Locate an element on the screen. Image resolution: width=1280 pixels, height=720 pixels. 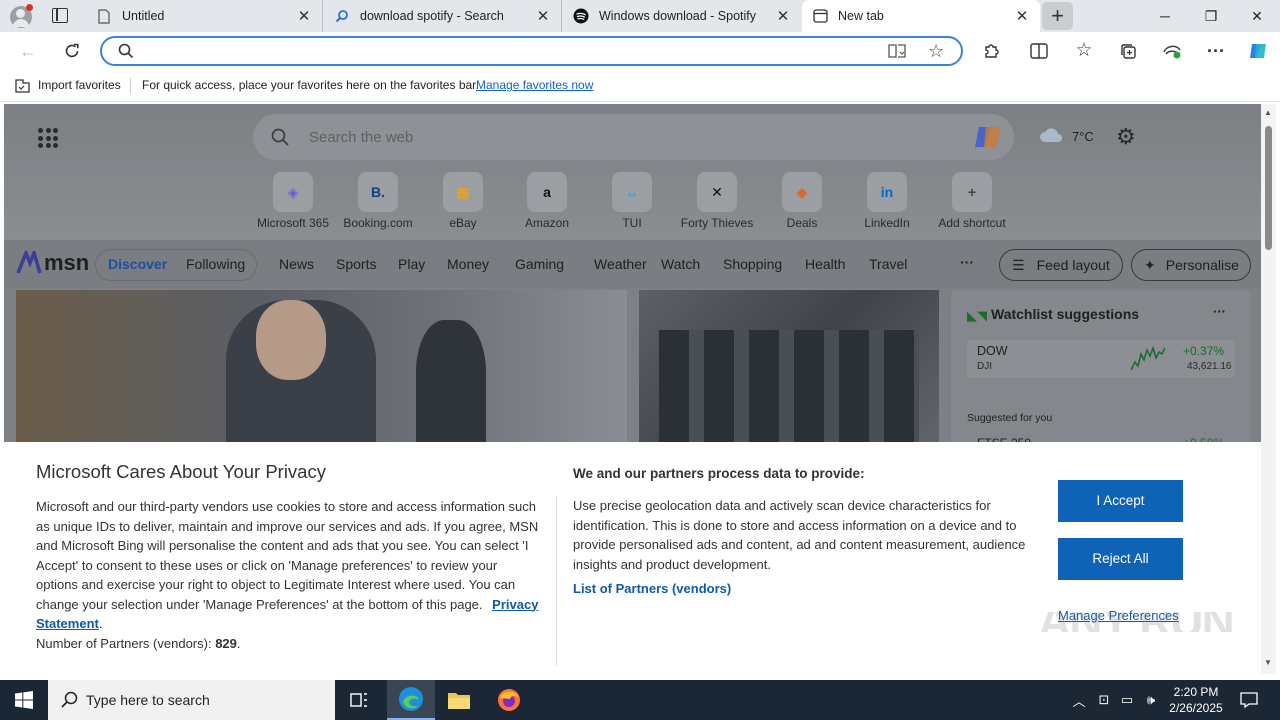
tab-title: download spotify - Search is located at coordinates (432, 16).